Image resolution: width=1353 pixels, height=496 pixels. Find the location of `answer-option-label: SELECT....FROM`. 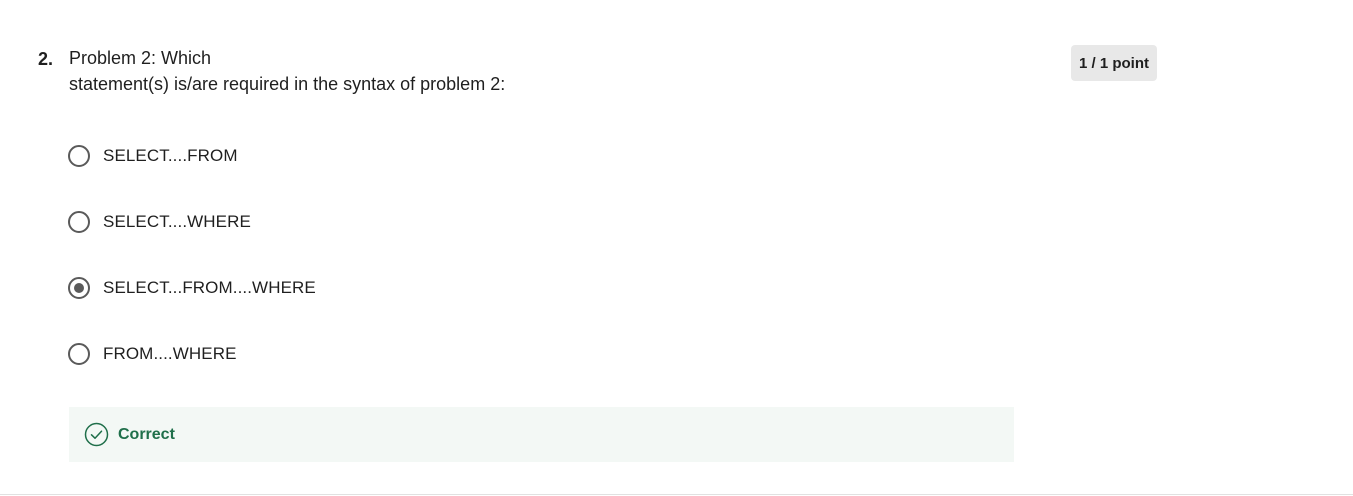

answer-option-label: SELECT....FROM is located at coordinates (170, 155).